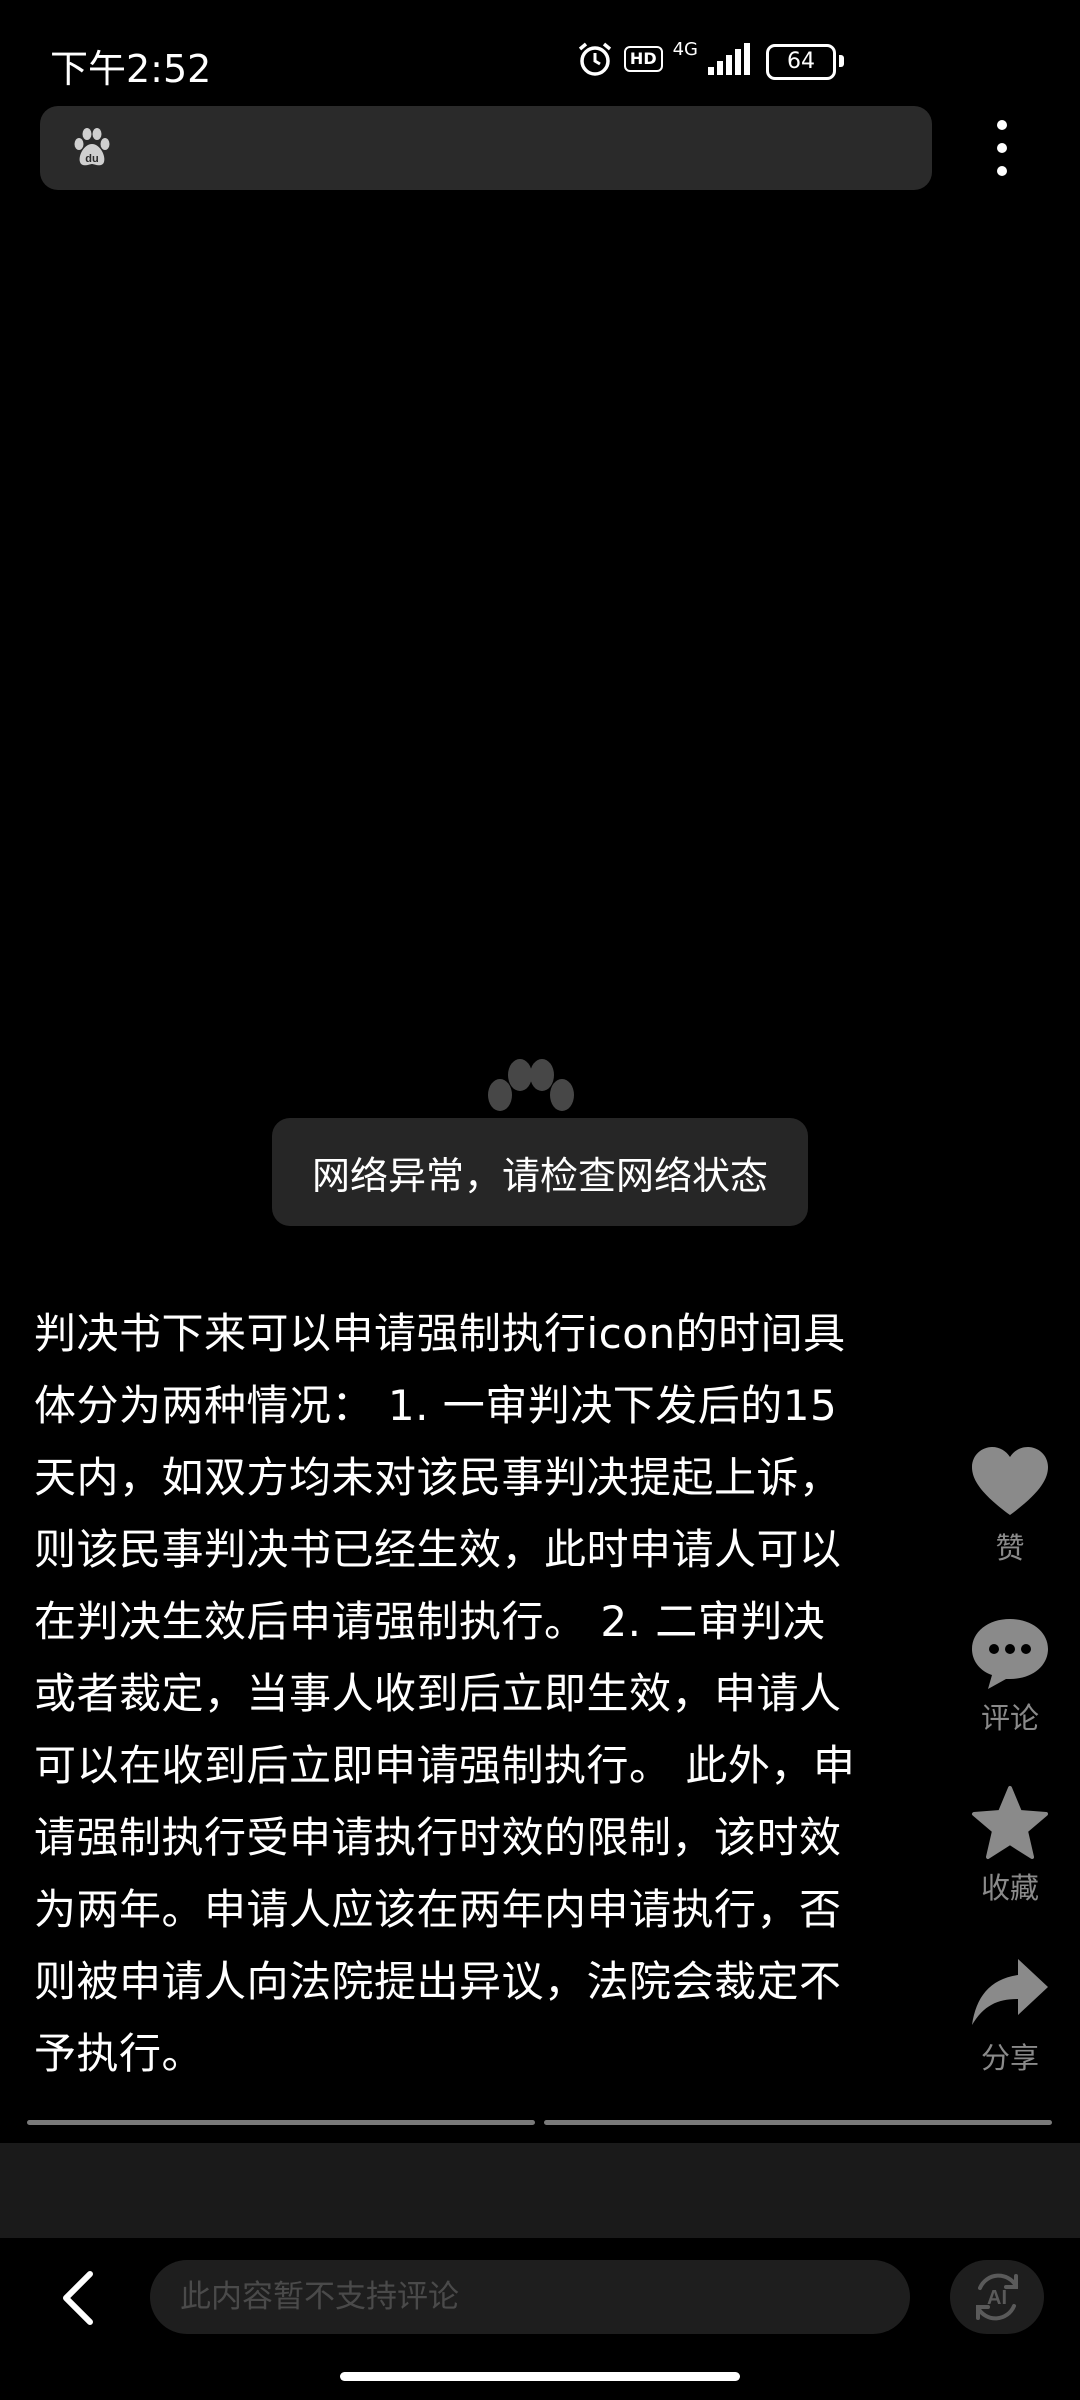 This screenshot has width=1080, height=2400. I want to click on share-label: 分享, so click(1009, 2058).